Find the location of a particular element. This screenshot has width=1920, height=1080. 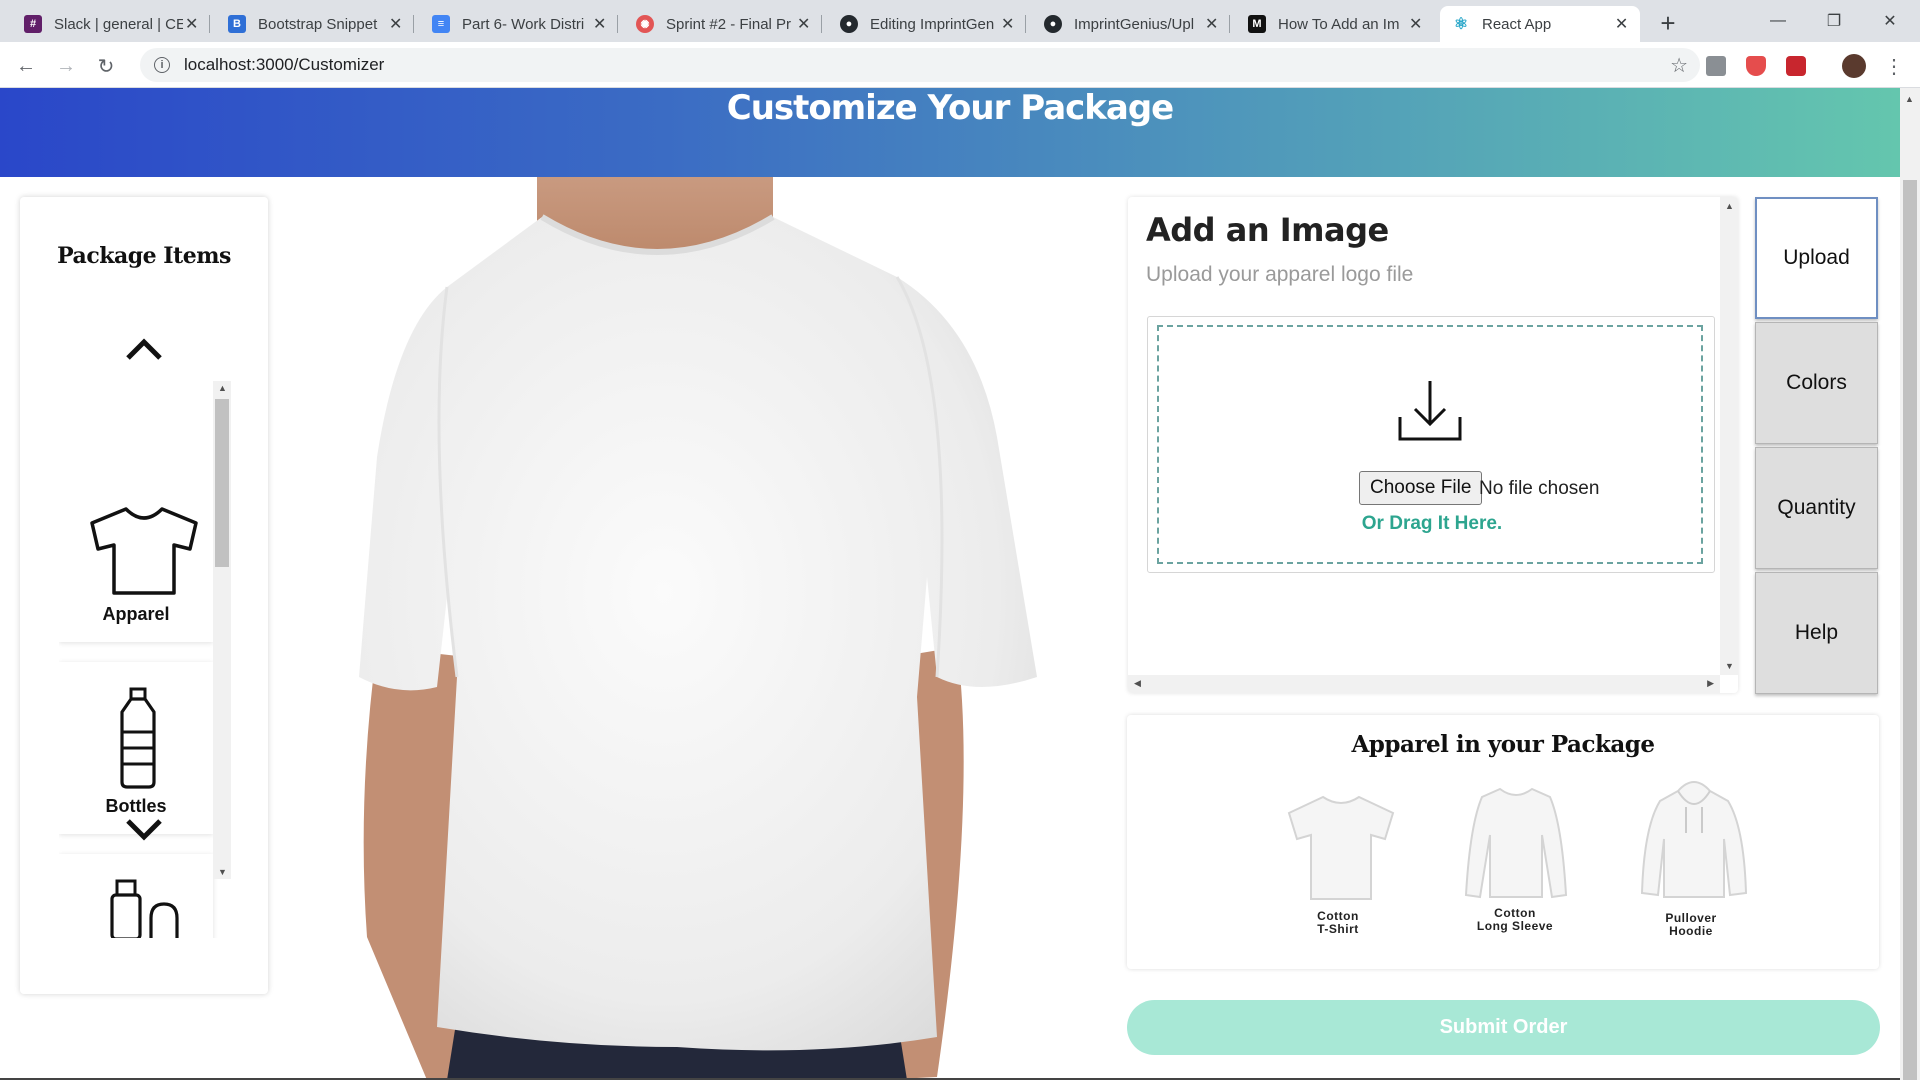

drag-hint: Or Drag It Here. is located at coordinates (1432, 523).